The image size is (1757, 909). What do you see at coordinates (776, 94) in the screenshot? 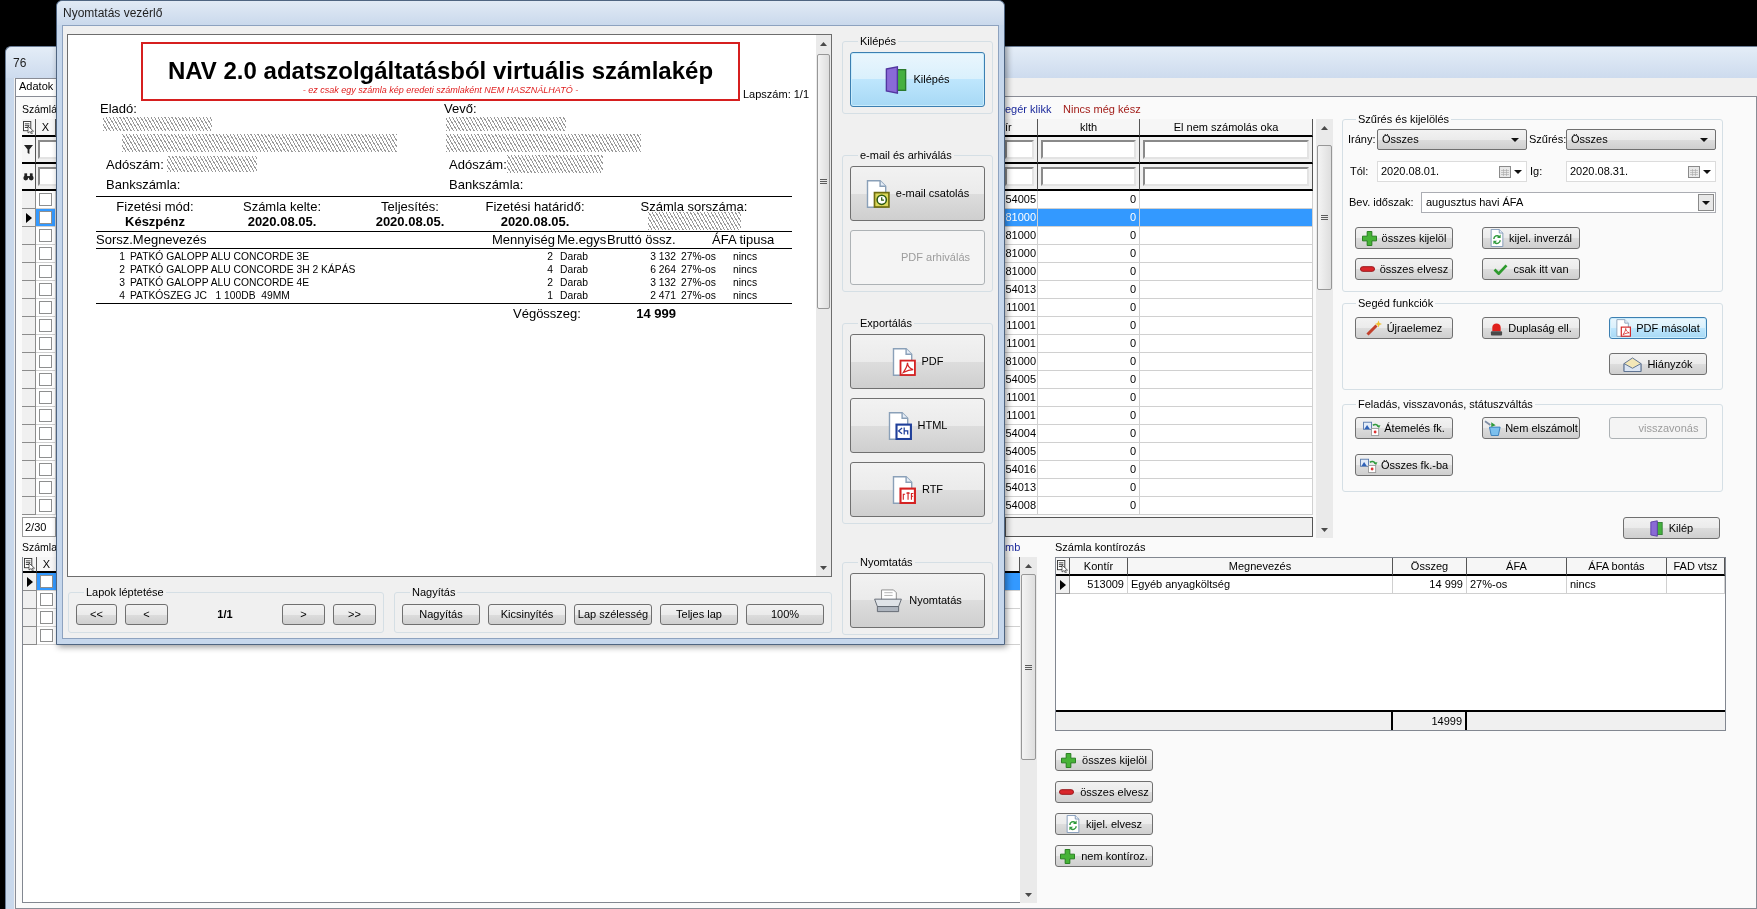
I see `page-number: Lapszám: 1/1` at bounding box center [776, 94].